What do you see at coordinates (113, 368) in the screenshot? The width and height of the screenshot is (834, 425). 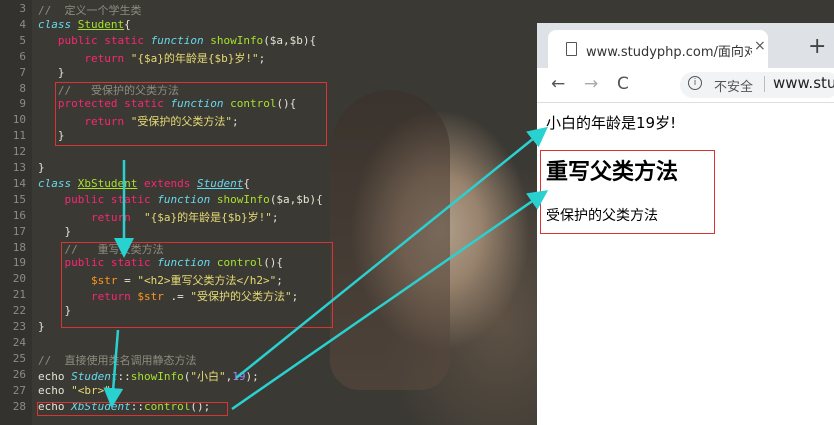 I see `arrow-call` at bounding box center [113, 368].